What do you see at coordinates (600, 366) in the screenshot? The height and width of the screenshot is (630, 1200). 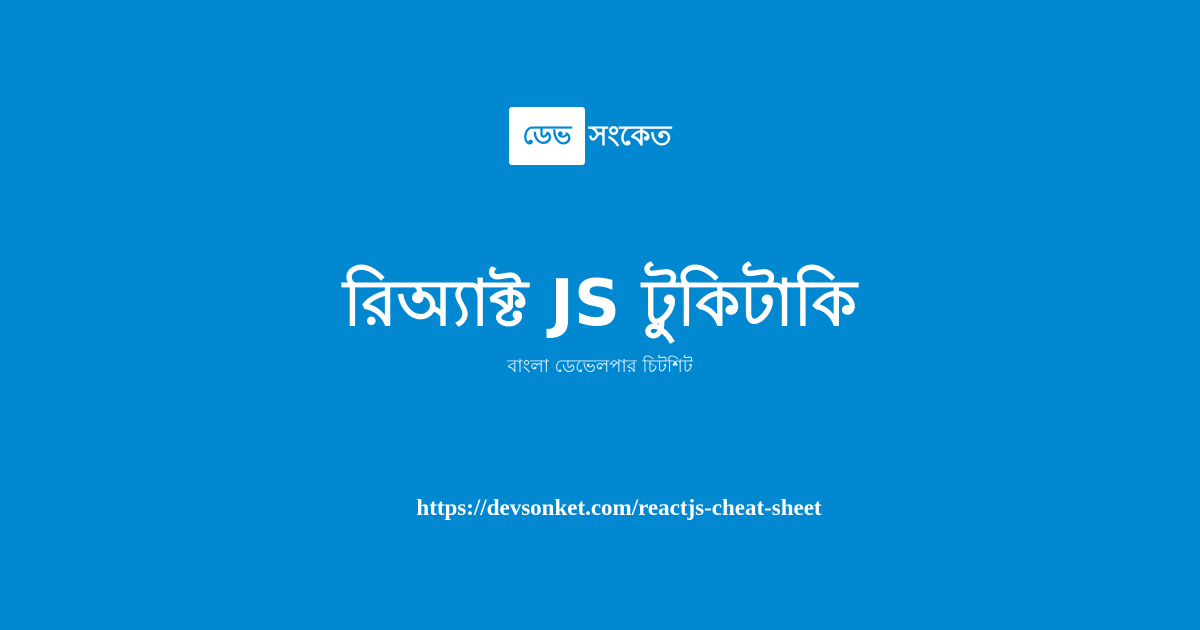 I see `page-subtitle: বাংলা ডেভেলপার চিটশিট` at bounding box center [600, 366].